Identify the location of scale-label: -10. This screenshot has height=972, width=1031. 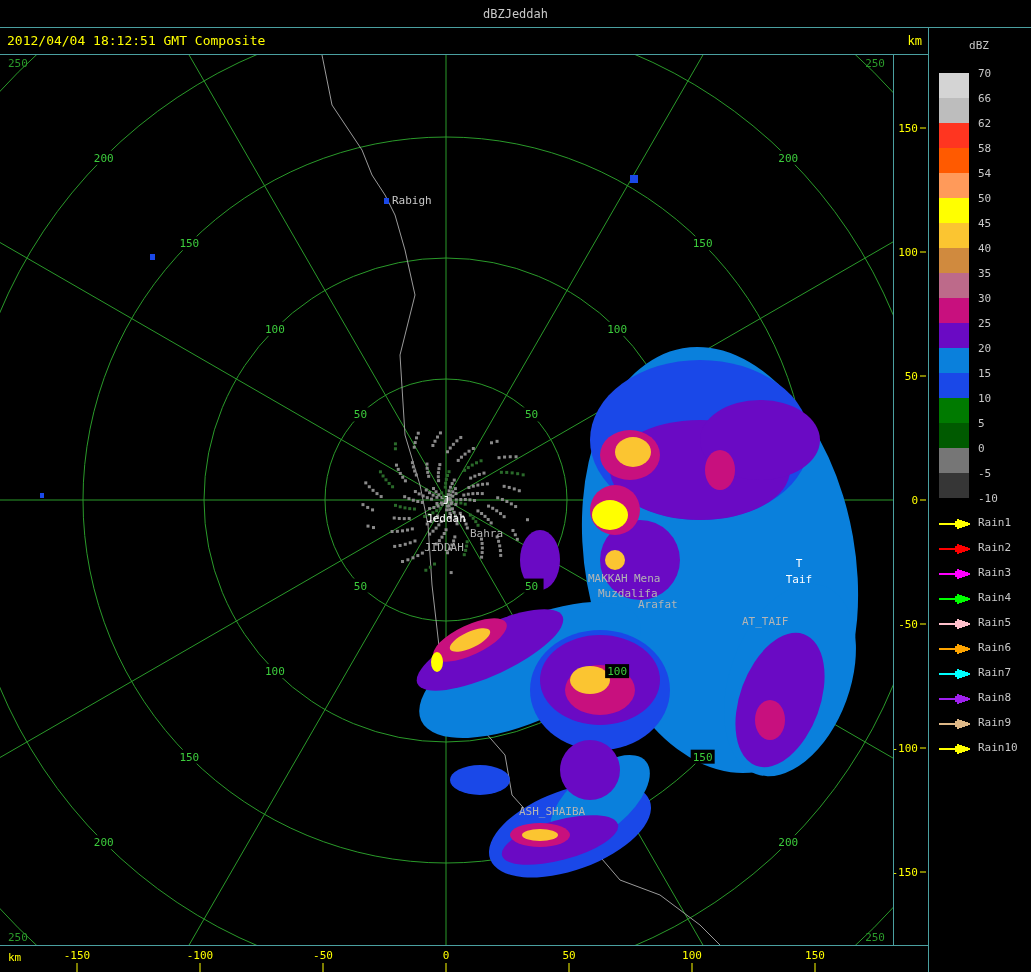
(988, 498).